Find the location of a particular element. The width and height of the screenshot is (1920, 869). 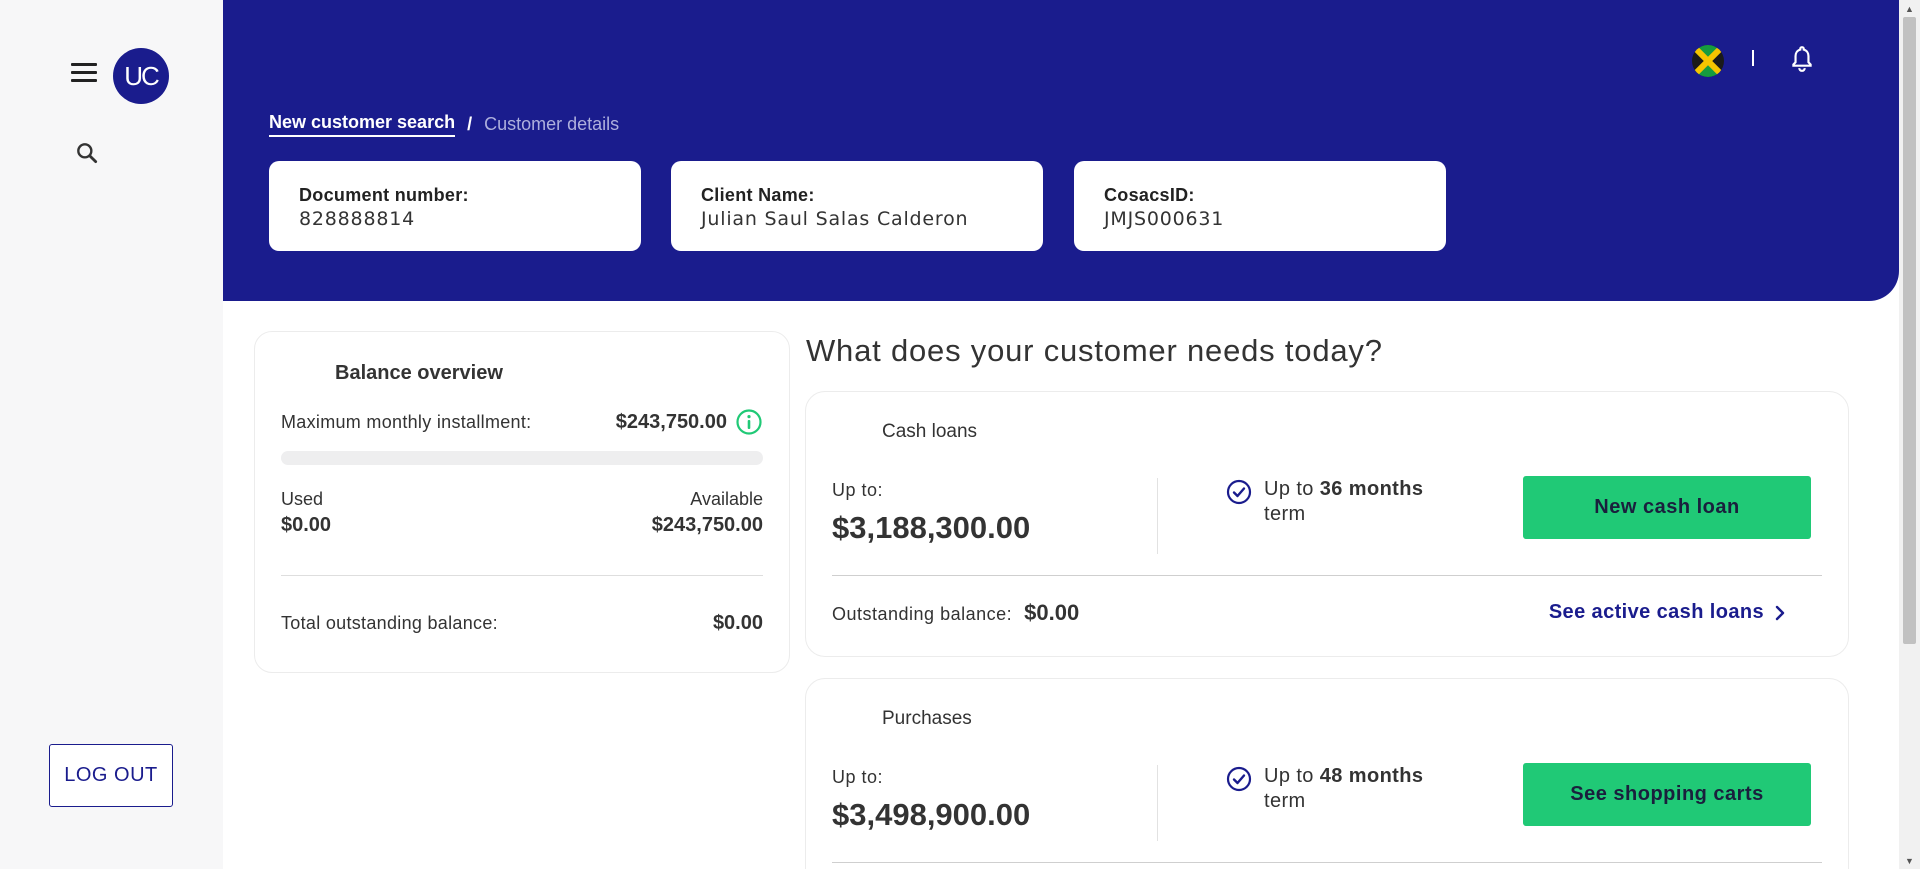

breadcrumb: New customer search / Customer details is located at coordinates (444, 124).